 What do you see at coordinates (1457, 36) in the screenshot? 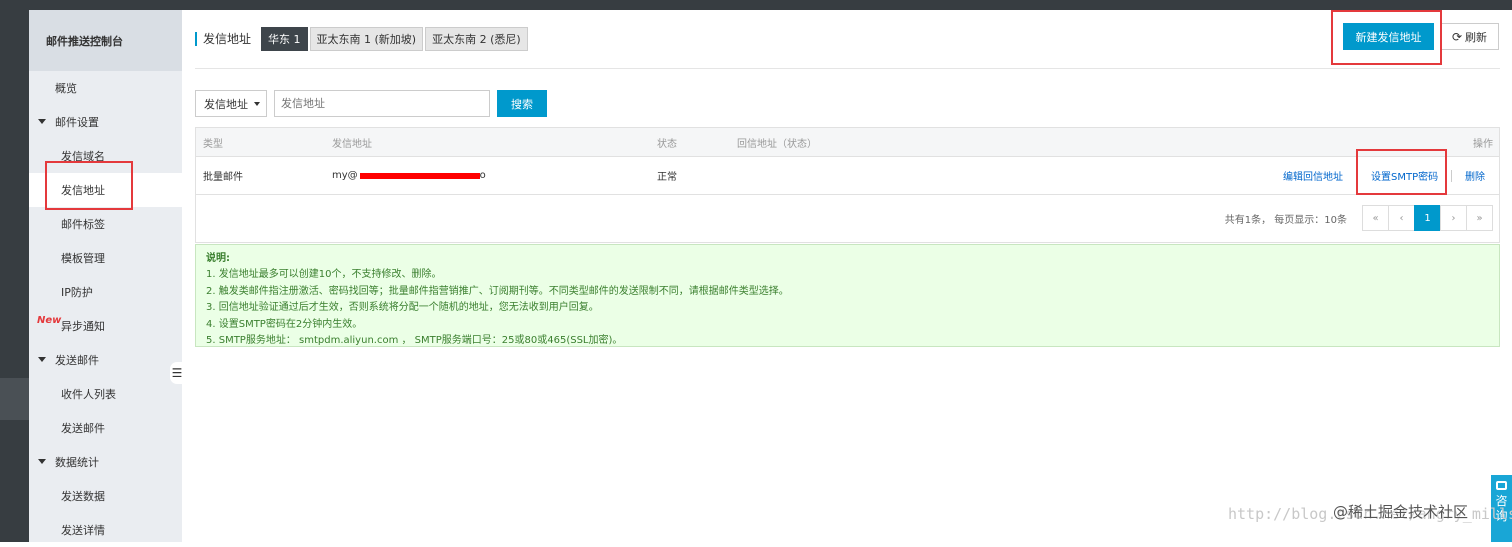
I see `refresh-icon: ⟳` at bounding box center [1457, 36].